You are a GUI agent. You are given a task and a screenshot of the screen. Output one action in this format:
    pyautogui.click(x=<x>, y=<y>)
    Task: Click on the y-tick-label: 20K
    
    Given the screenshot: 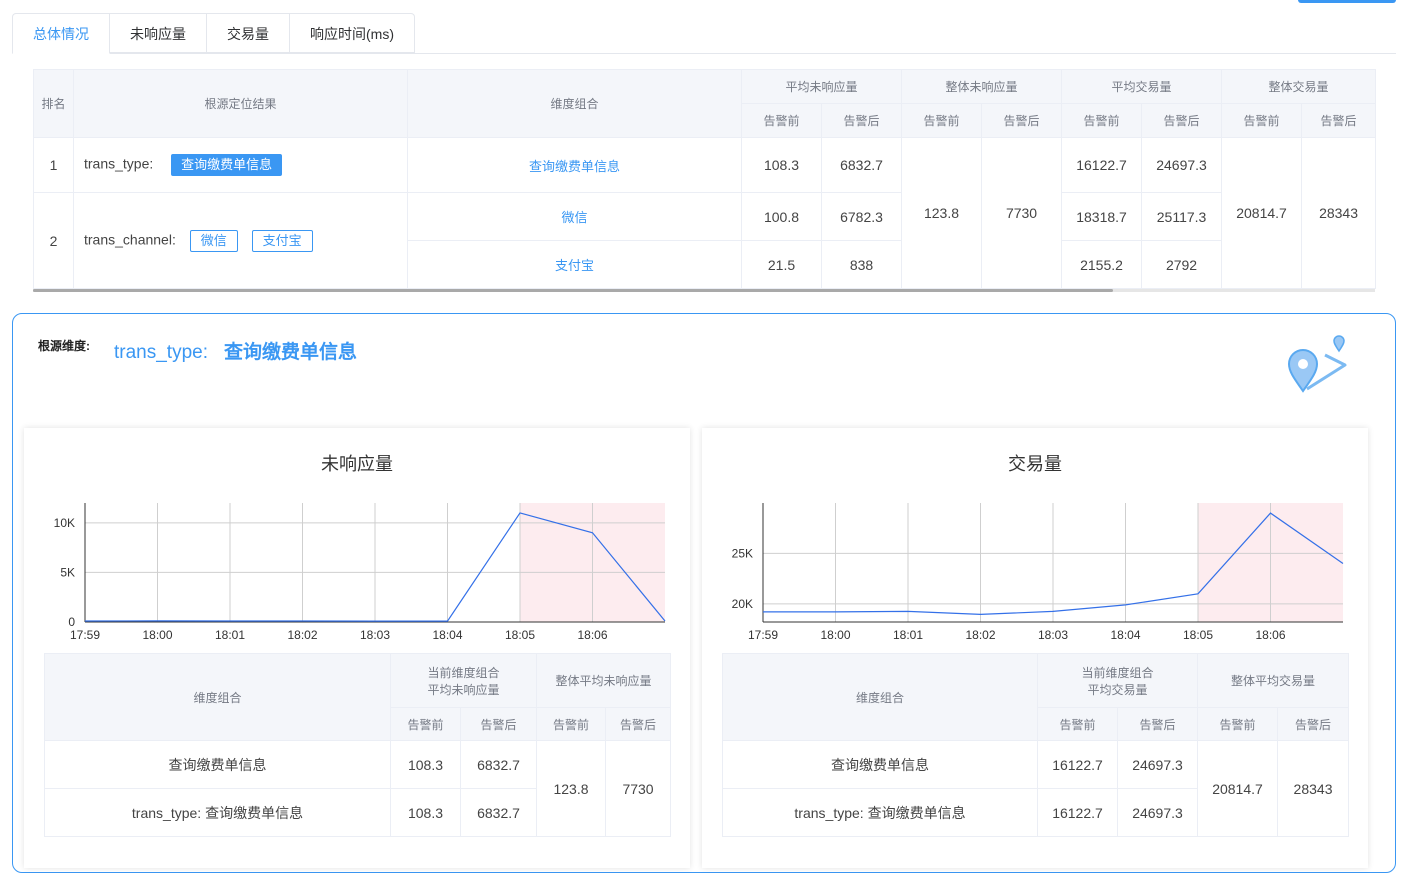 What is the action you would take?
    pyautogui.click(x=742, y=604)
    